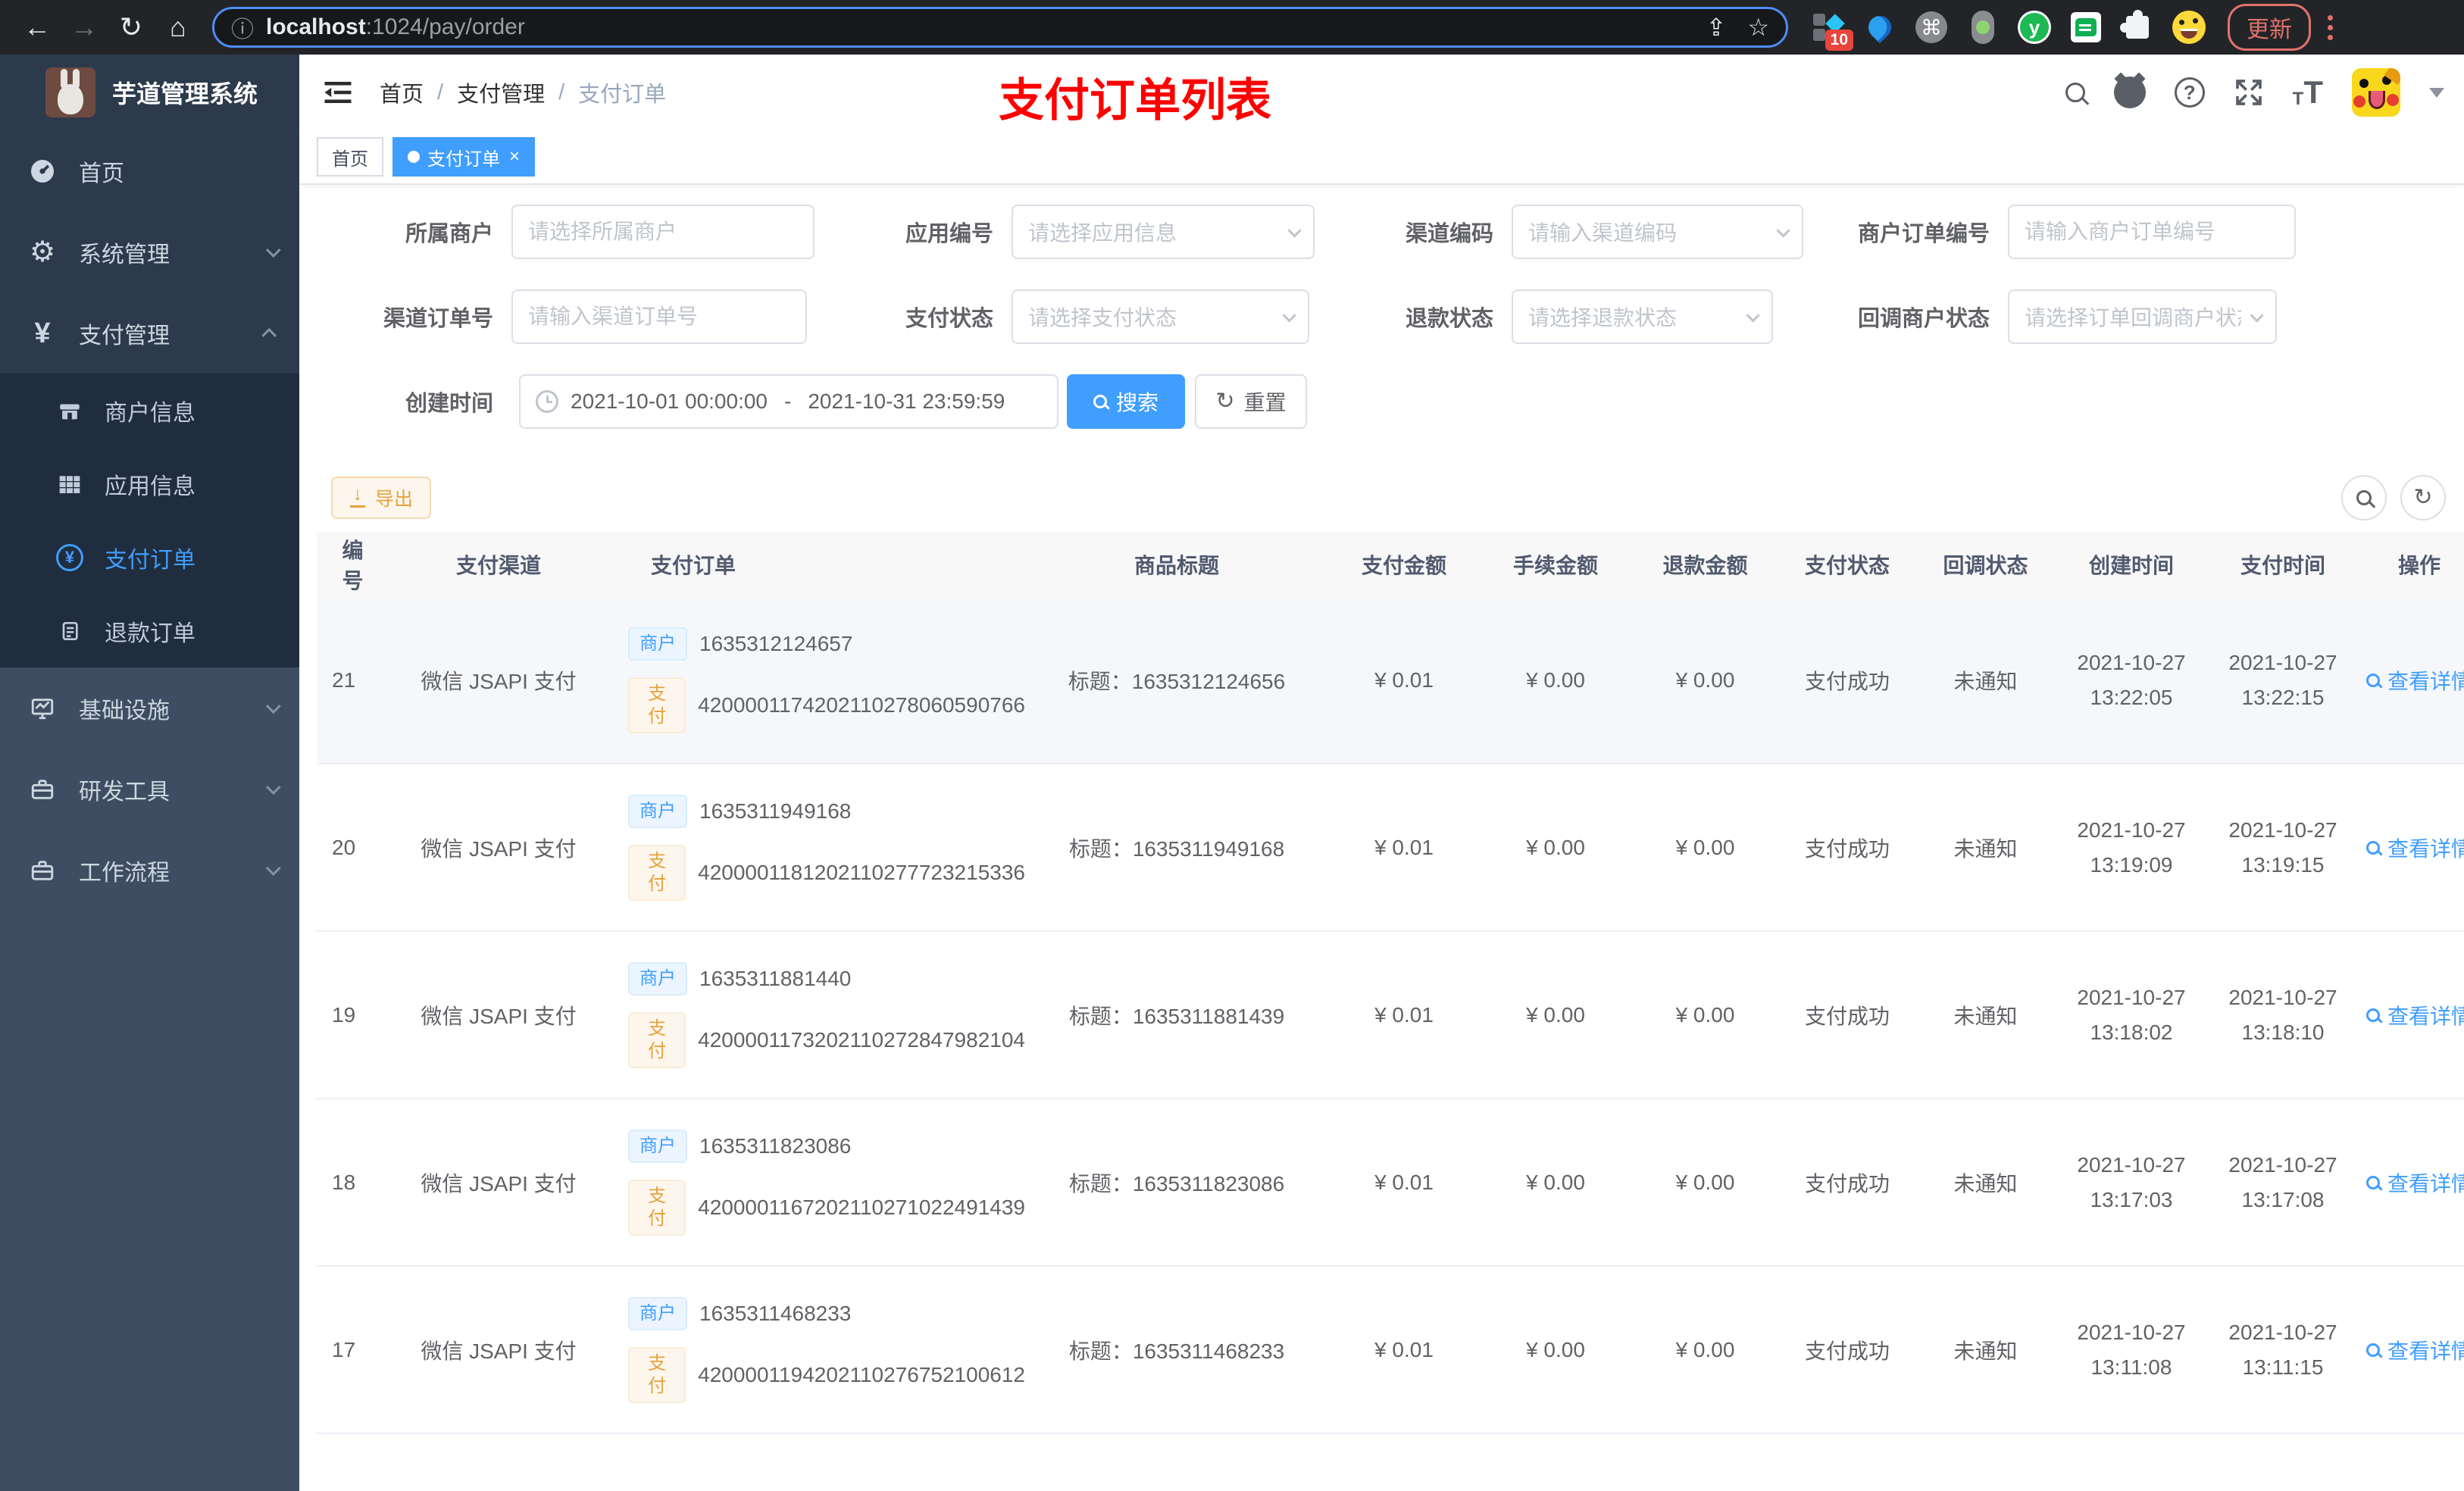 This screenshot has width=2464, height=1491. Describe the element at coordinates (149, 333) in the screenshot. I see `sidebar-item-payment: ¥ 支付管理` at that location.